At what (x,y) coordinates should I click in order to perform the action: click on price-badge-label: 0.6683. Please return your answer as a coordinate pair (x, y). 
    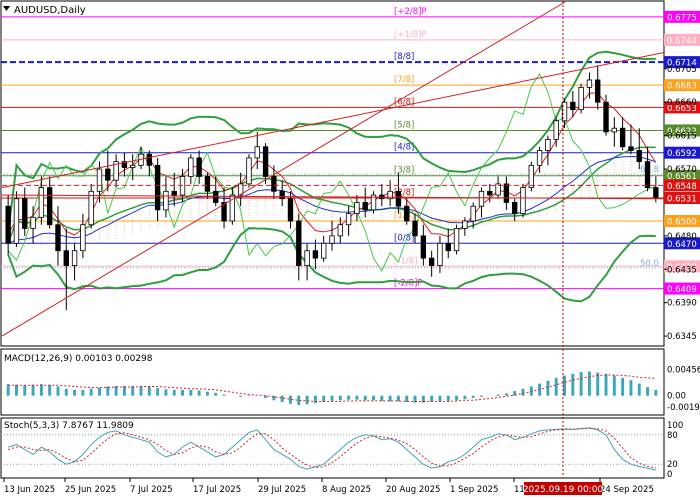
    Looking at the image, I should click on (682, 87).